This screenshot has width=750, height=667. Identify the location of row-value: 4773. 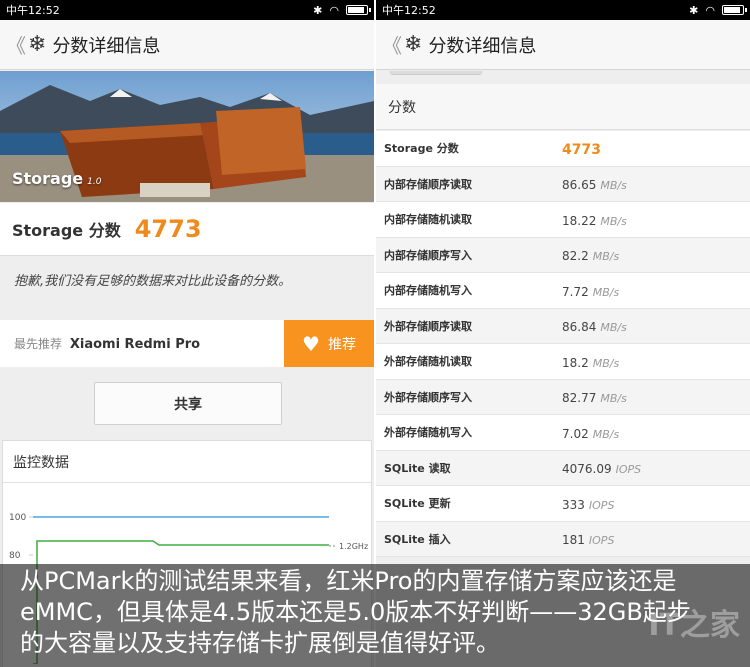
(581, 149).